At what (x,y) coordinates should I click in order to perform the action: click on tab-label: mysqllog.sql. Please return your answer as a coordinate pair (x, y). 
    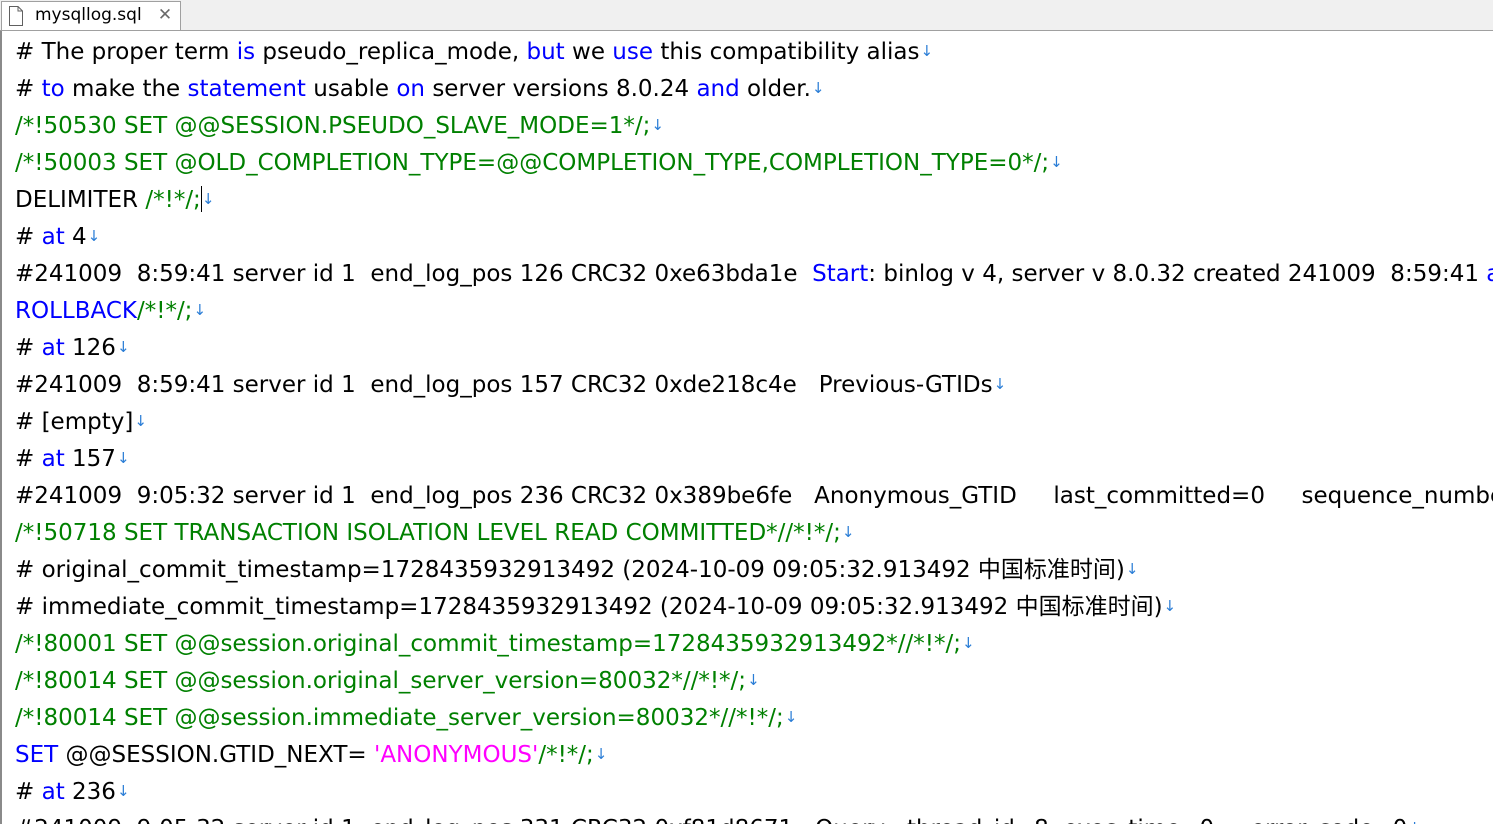
    Looking at the image, I should click on (88, 15).